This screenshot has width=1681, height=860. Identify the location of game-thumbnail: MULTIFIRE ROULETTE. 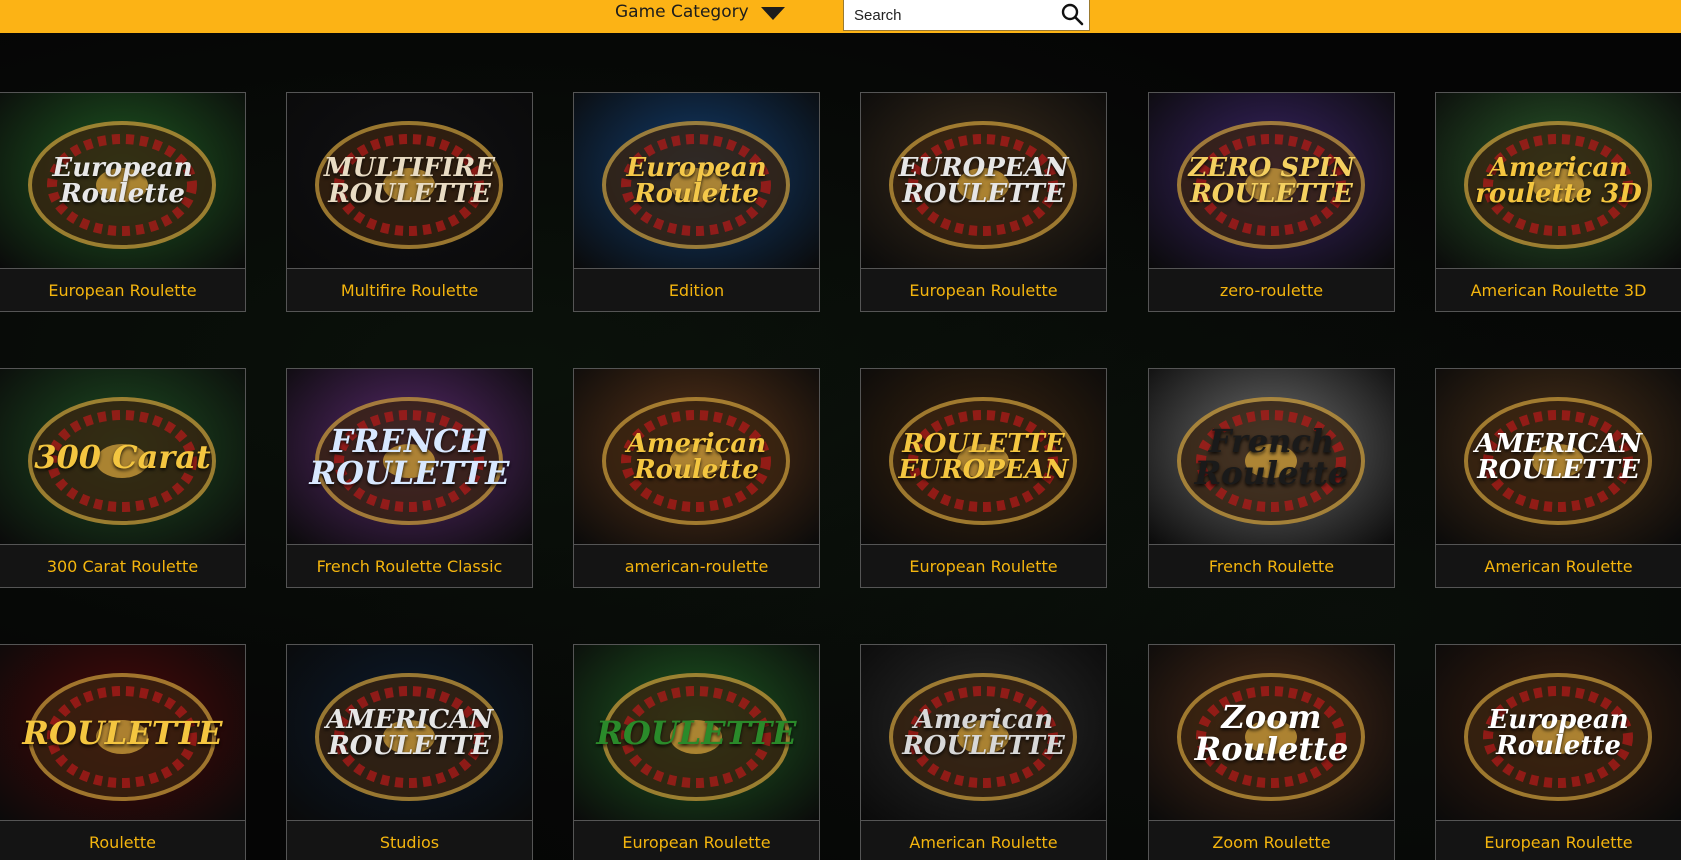
(409, 180).